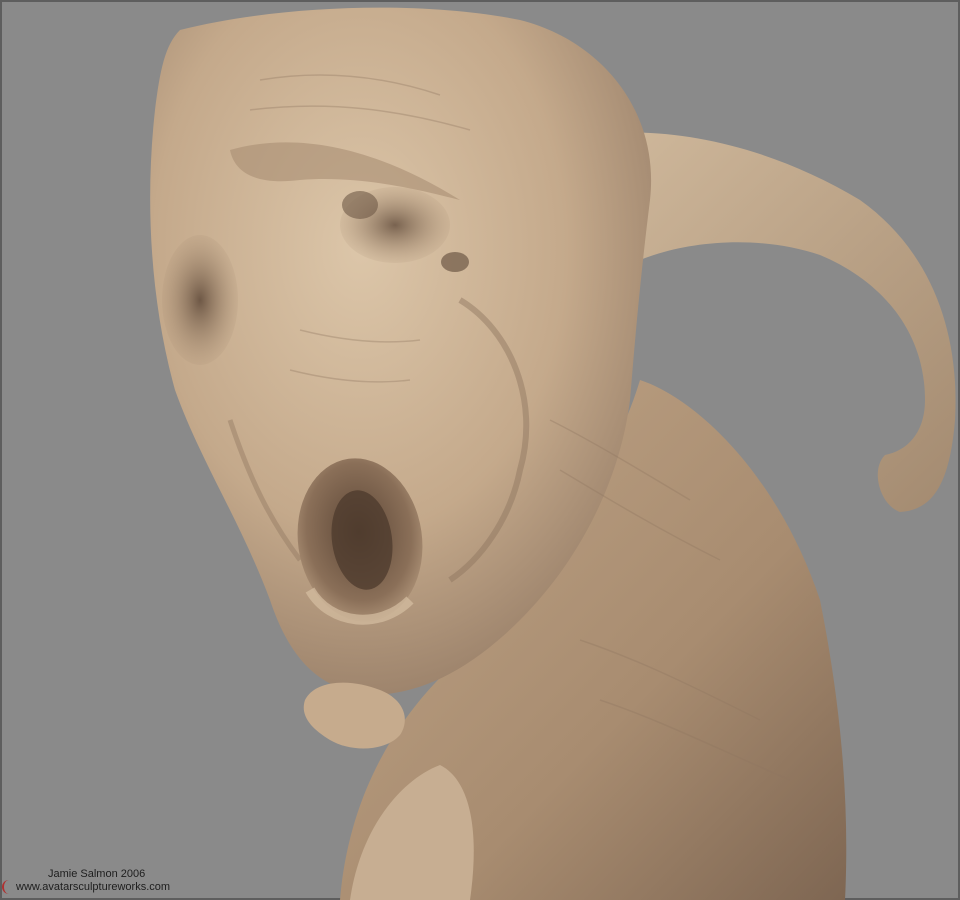 This screenshot has height=900, width=960. Describe the element at coordinates (200, 300) in the screenshot. I see `left-eye-socket` at that location.